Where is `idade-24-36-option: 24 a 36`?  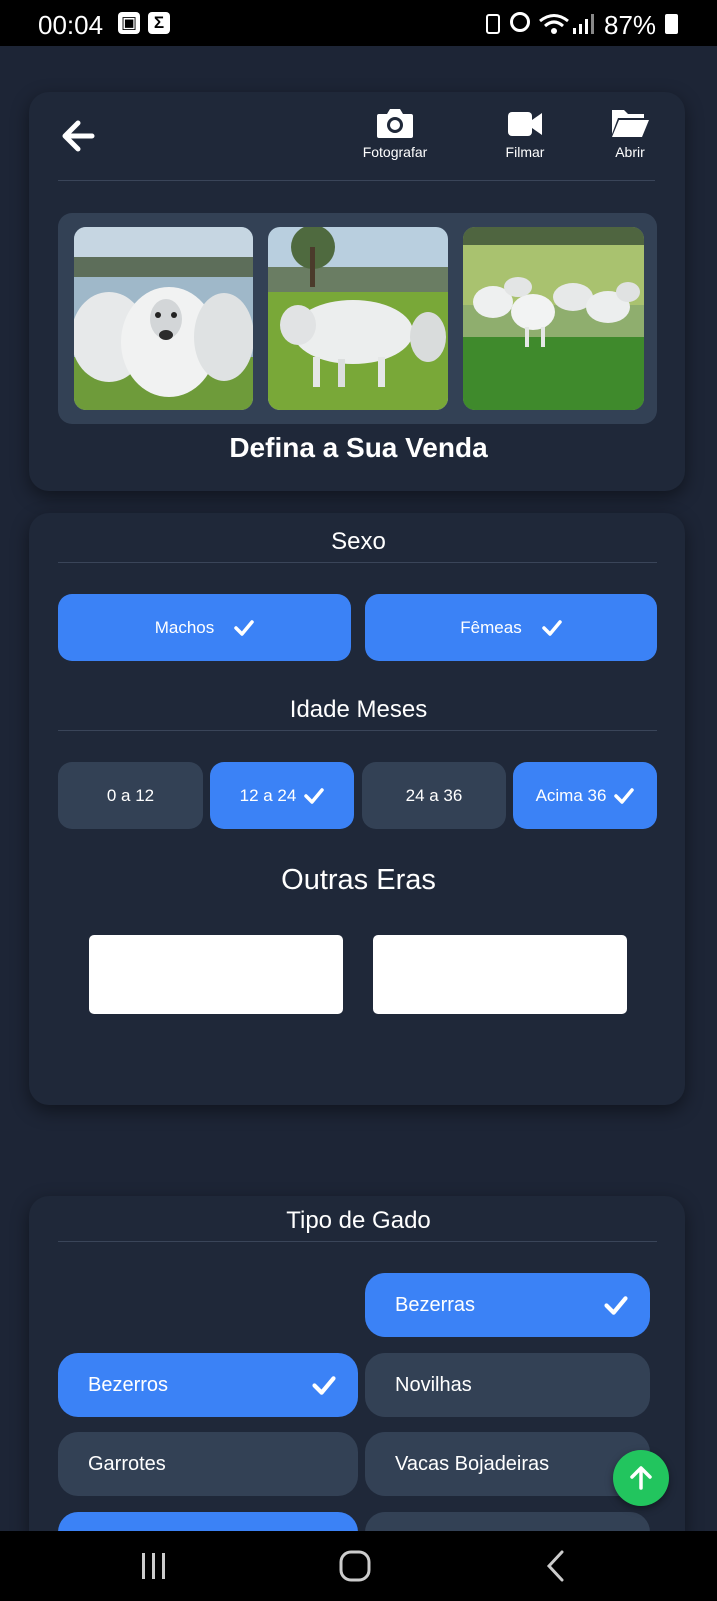
idade-24-36-option: 24 a 36 is located at coordinates (434, 795).